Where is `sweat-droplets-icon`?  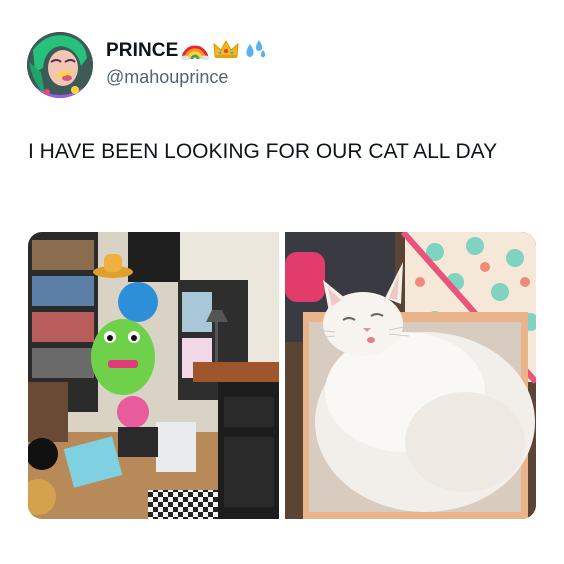 sweat-droplets-icon is located at coordinates (255, 51).